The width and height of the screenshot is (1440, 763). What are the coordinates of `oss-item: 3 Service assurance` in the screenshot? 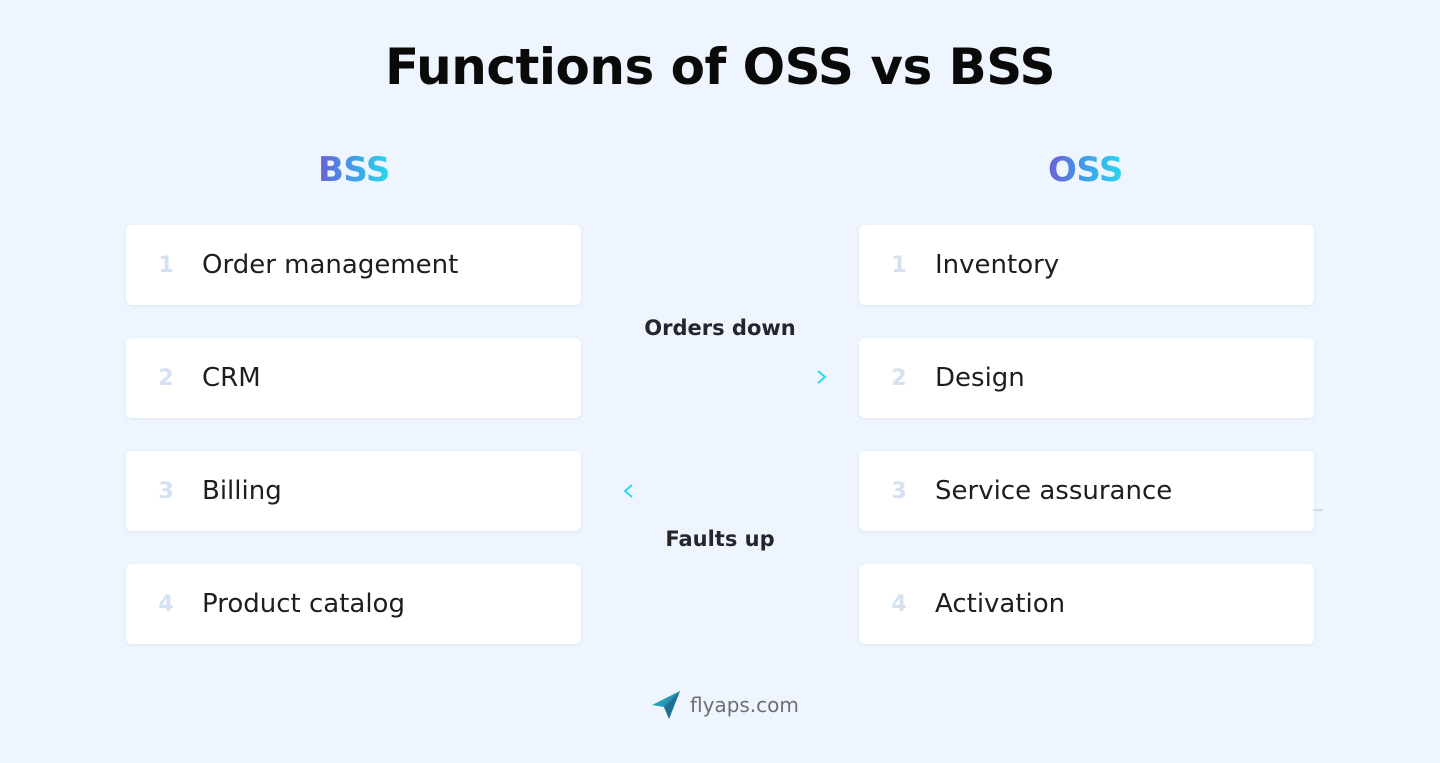 It's located at (1086, 491).